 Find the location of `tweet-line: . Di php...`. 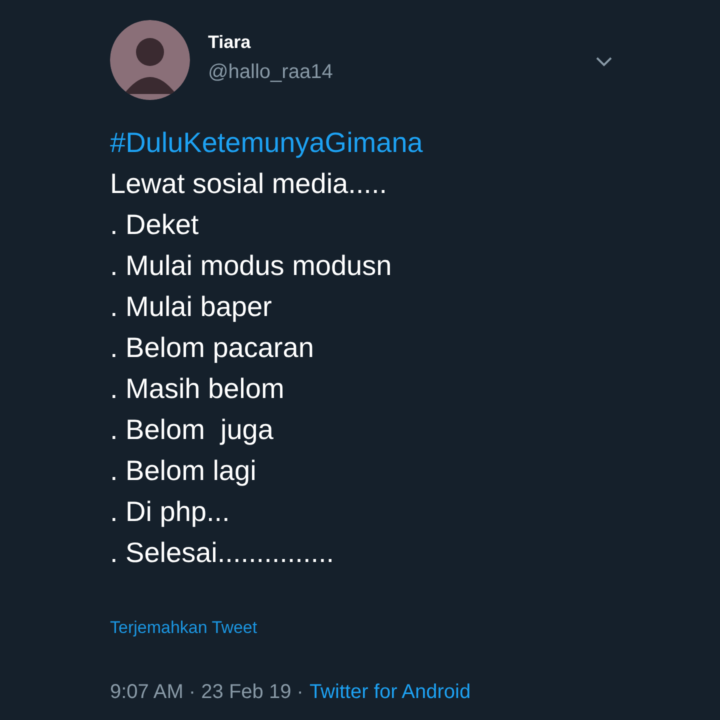

tweet-line: . Di php... is located at coordinates (170, 512).